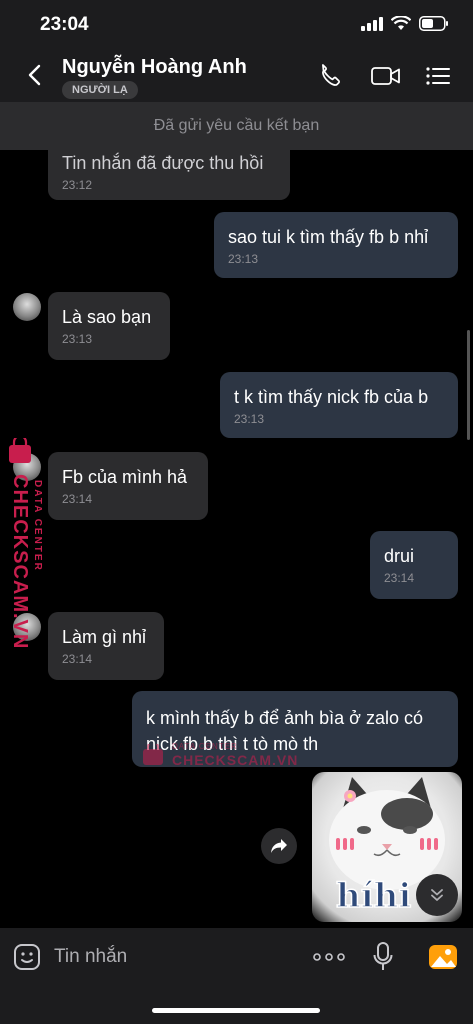 The width and height of the screenshot is (473, 1024). I want to click on scroll-to-bottom-button, so click(437, 895).